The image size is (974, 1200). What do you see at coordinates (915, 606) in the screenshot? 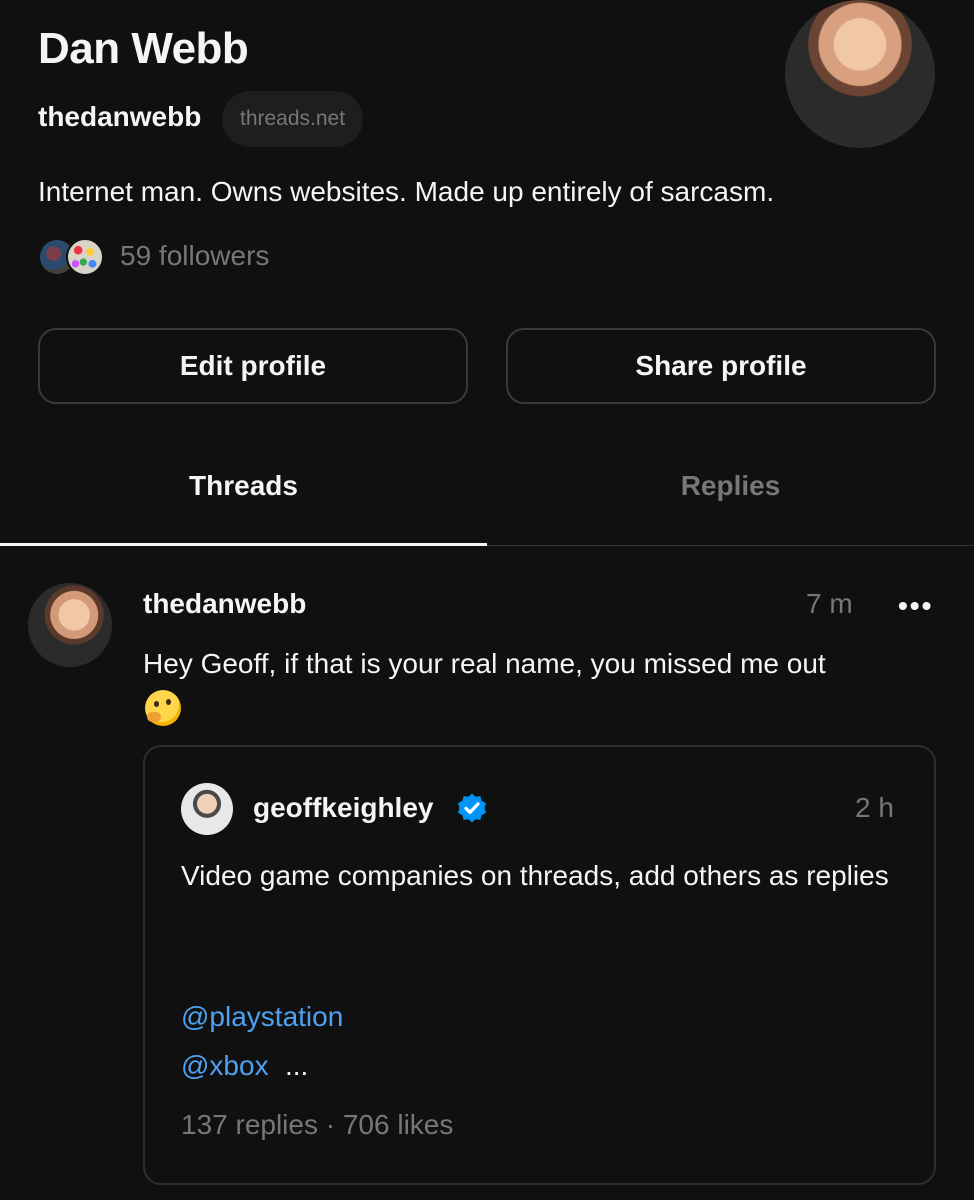
I see `more-options-icon: •••` at bounding box center [915, 606].